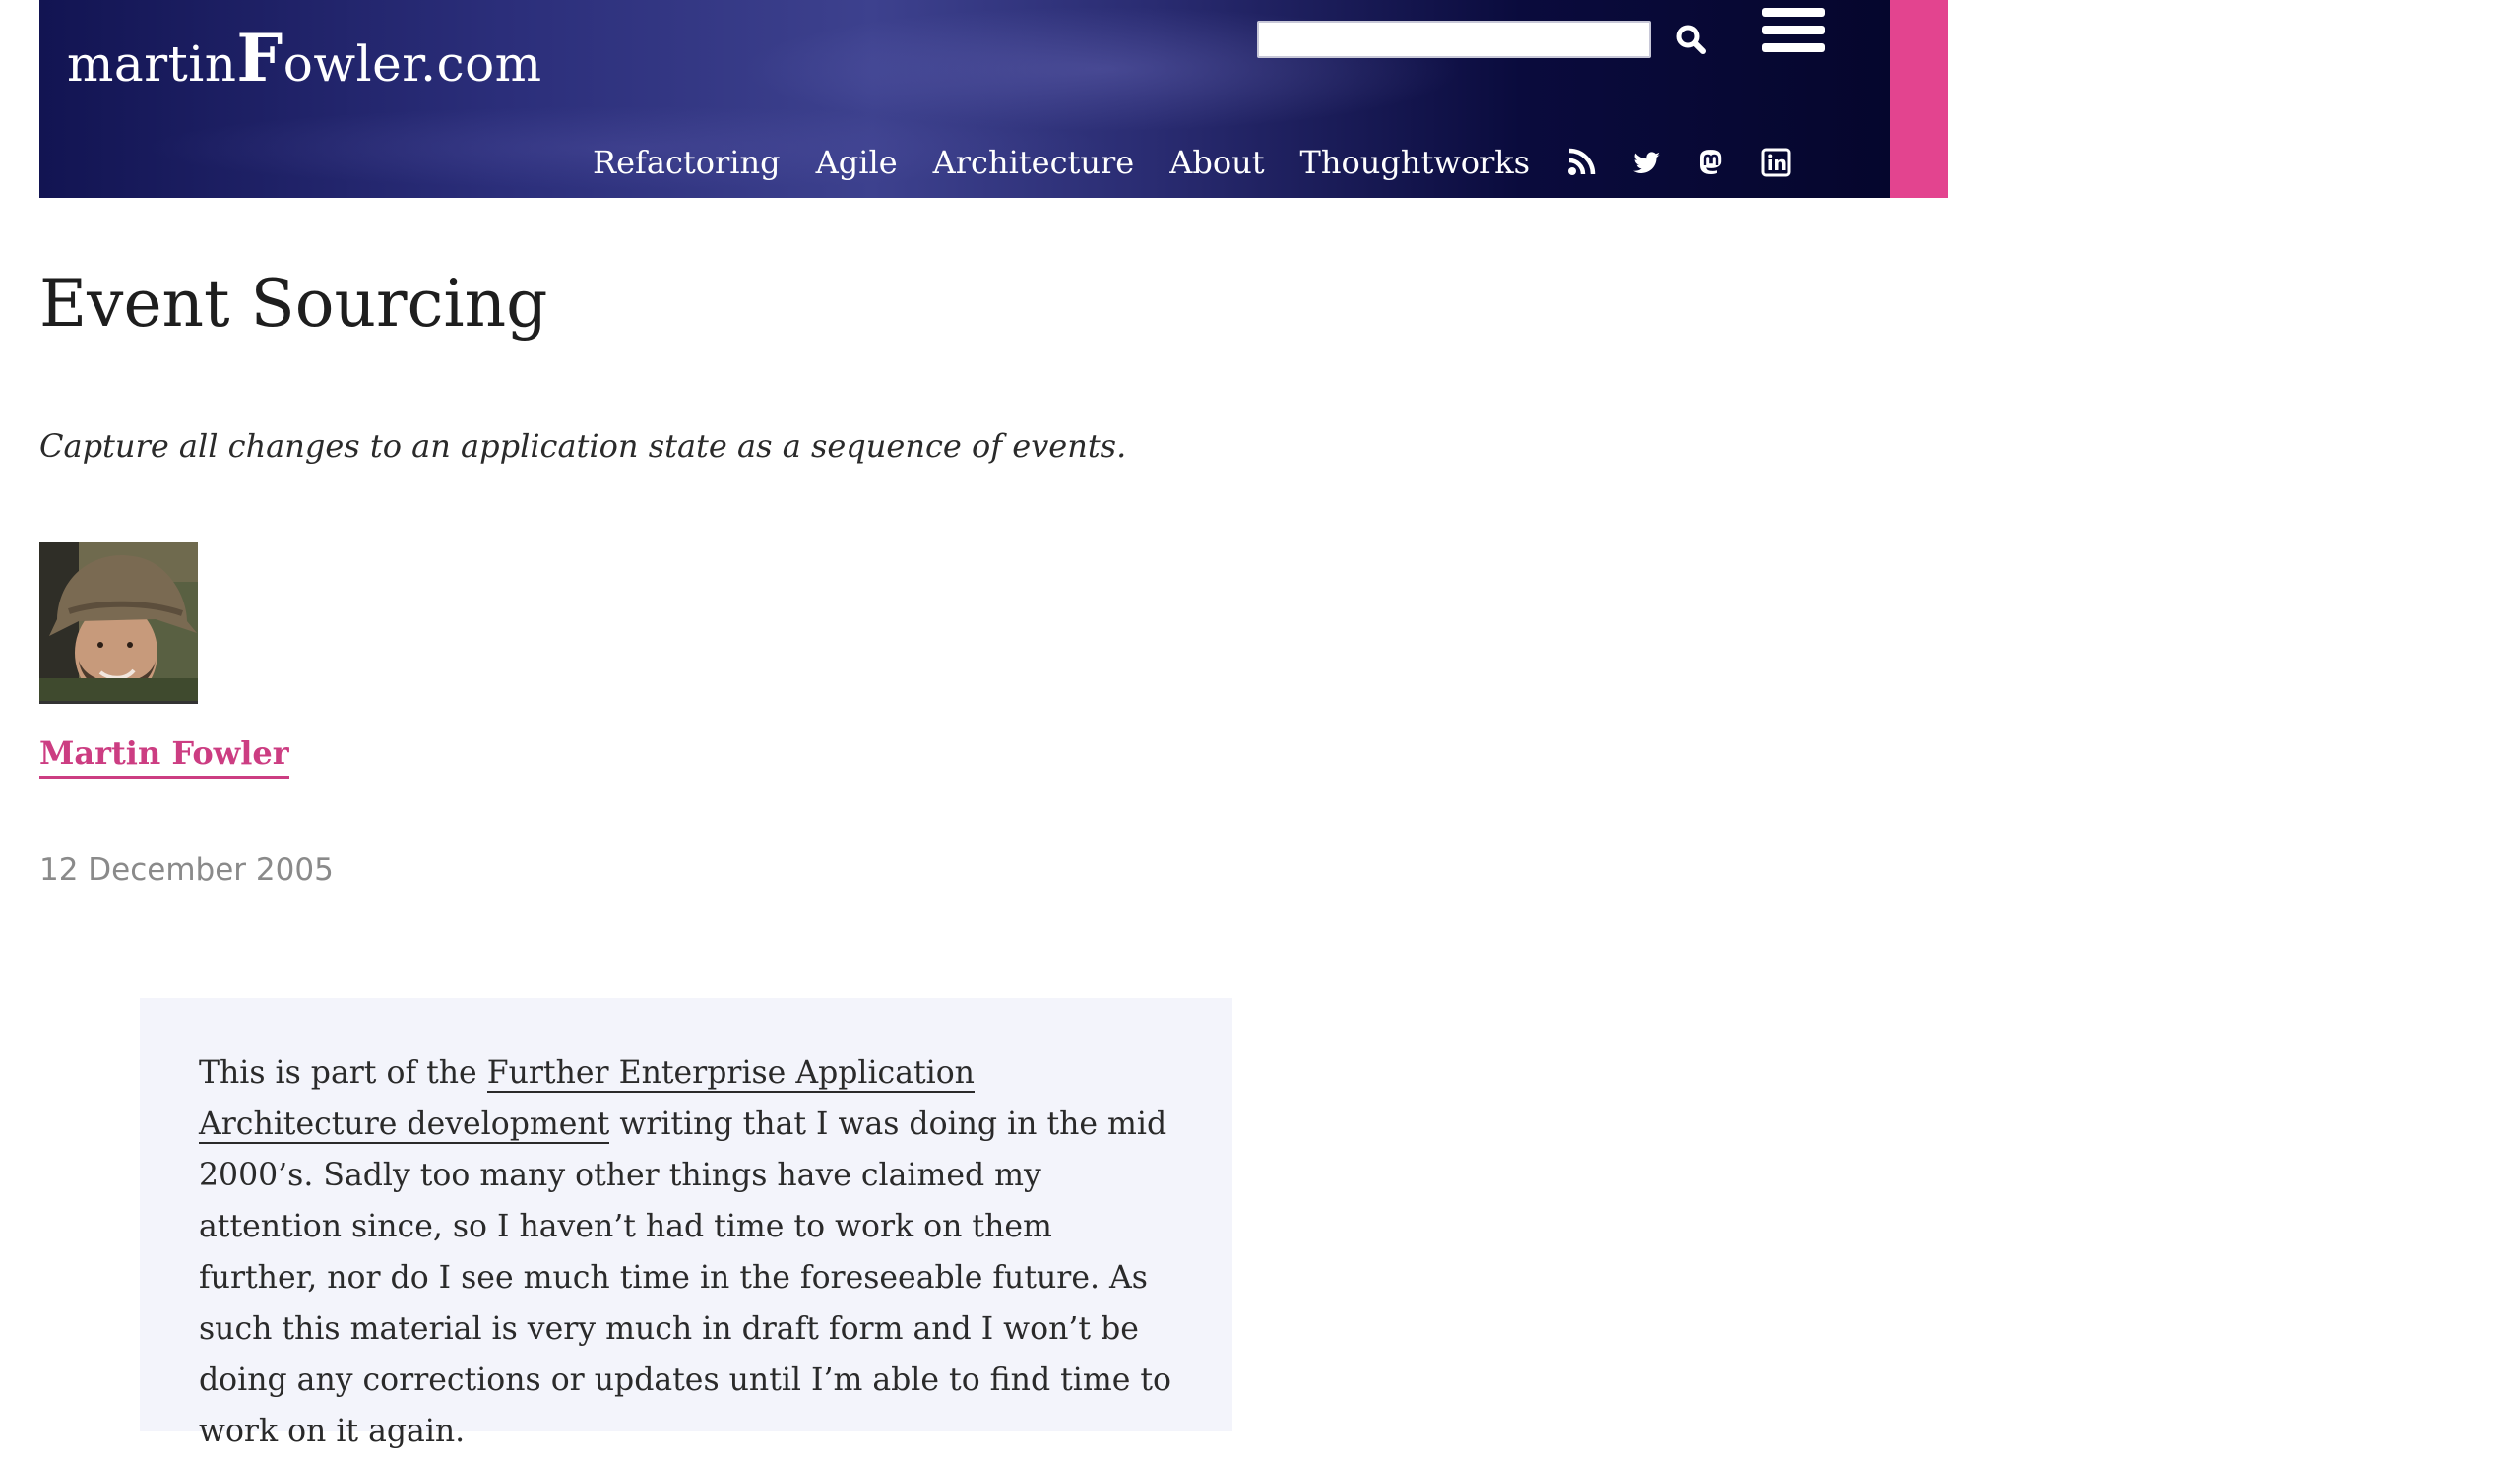 The image size is (2520, 1457). Describe the element at coordinates (186, 870) in the screenshot. I see `publish-date: 12 December 2005` at that location.